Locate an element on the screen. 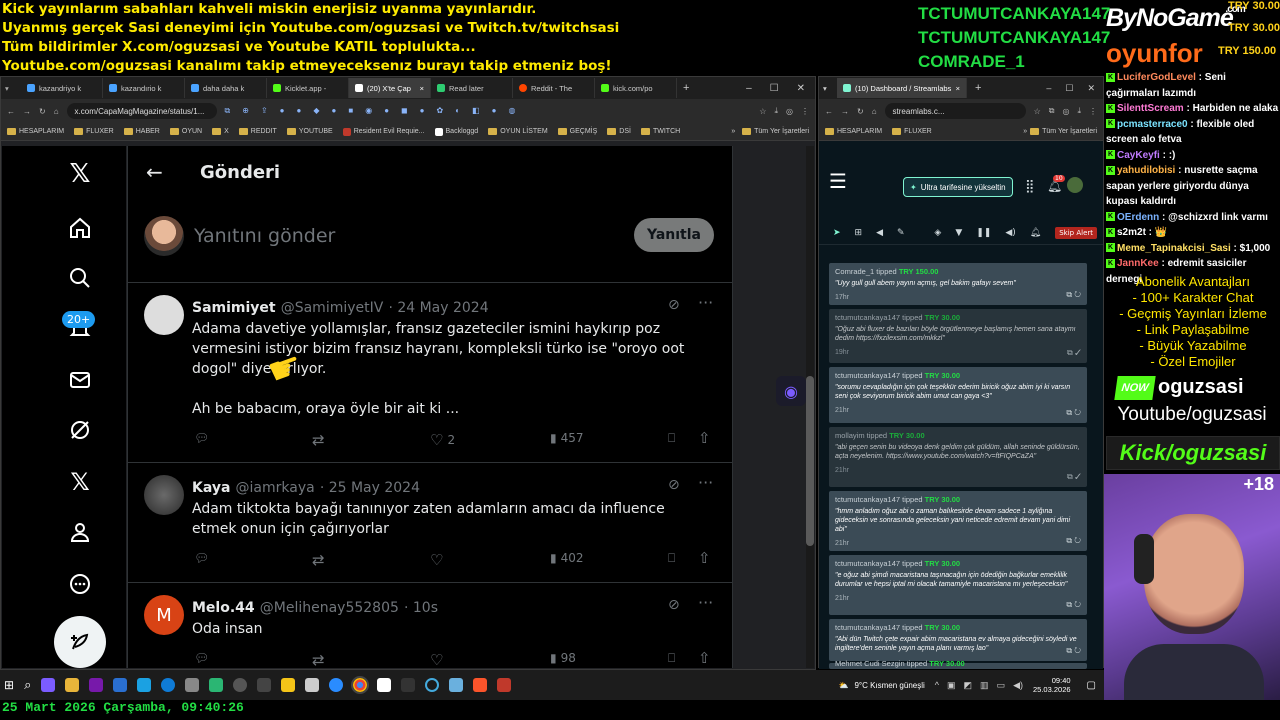  reply-input: Yanıtını gönder is located at coordinates (264, 236).